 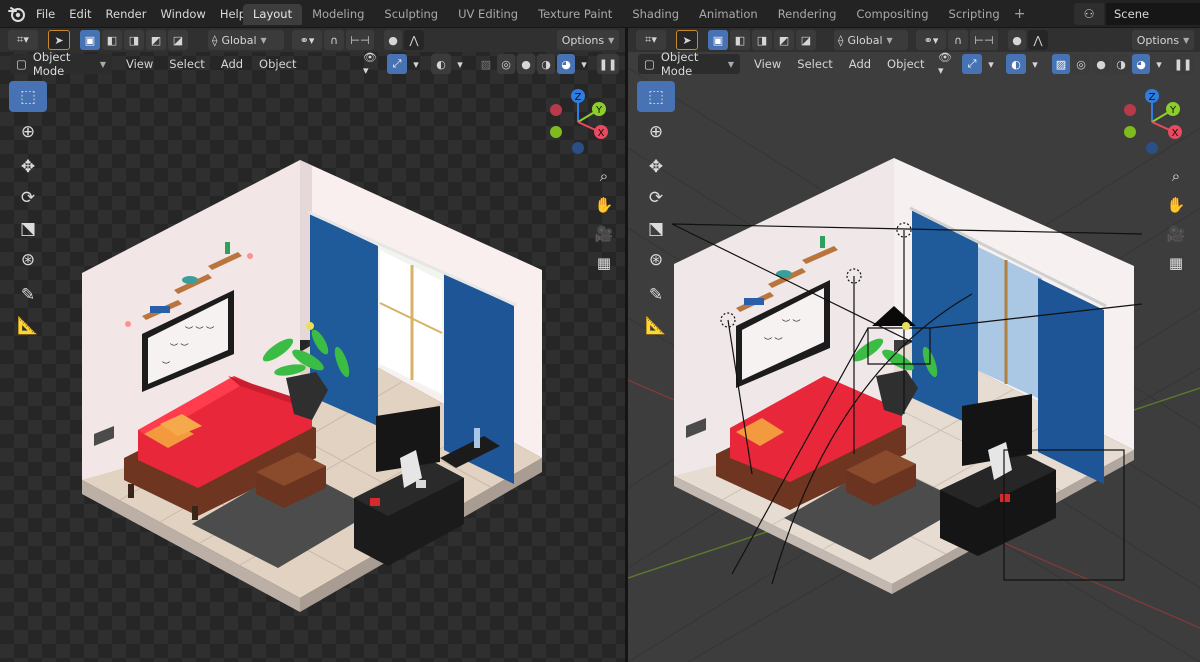 I want to click on tab-compositing: Compositing, so click(x=892, y=14).